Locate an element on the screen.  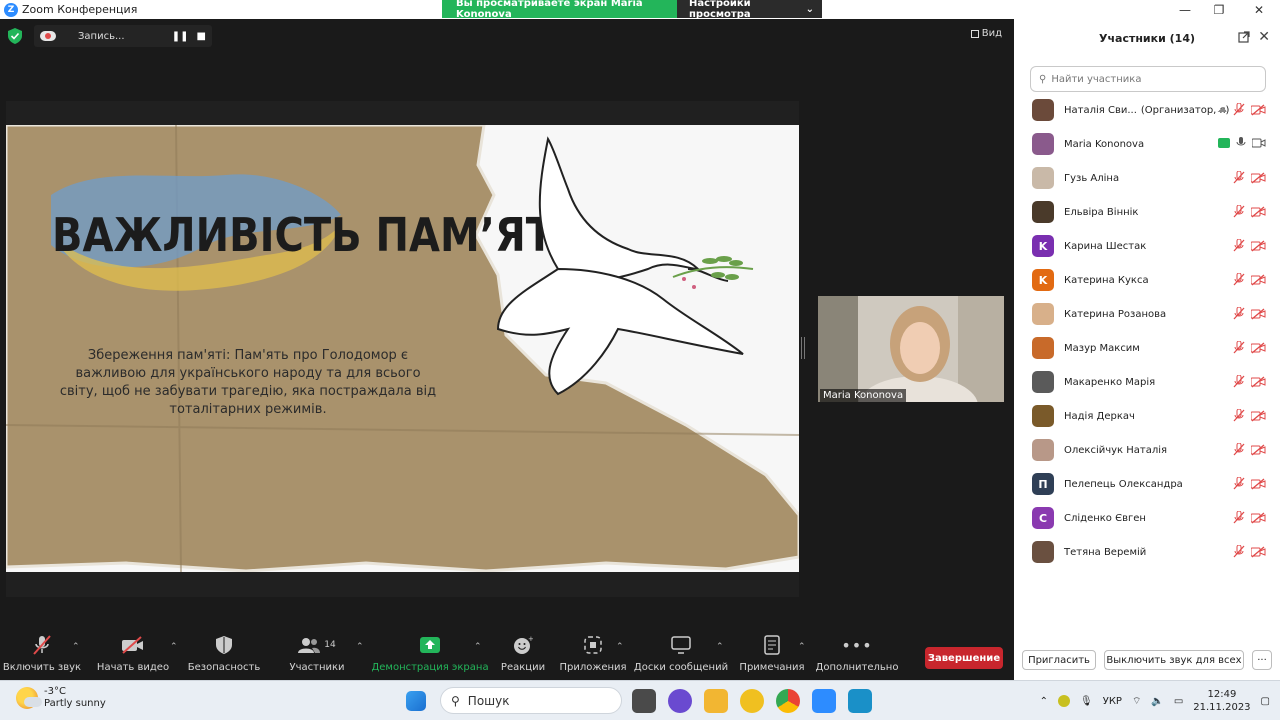
invite-button: Пригласить is located at coordinates (1059, 660).